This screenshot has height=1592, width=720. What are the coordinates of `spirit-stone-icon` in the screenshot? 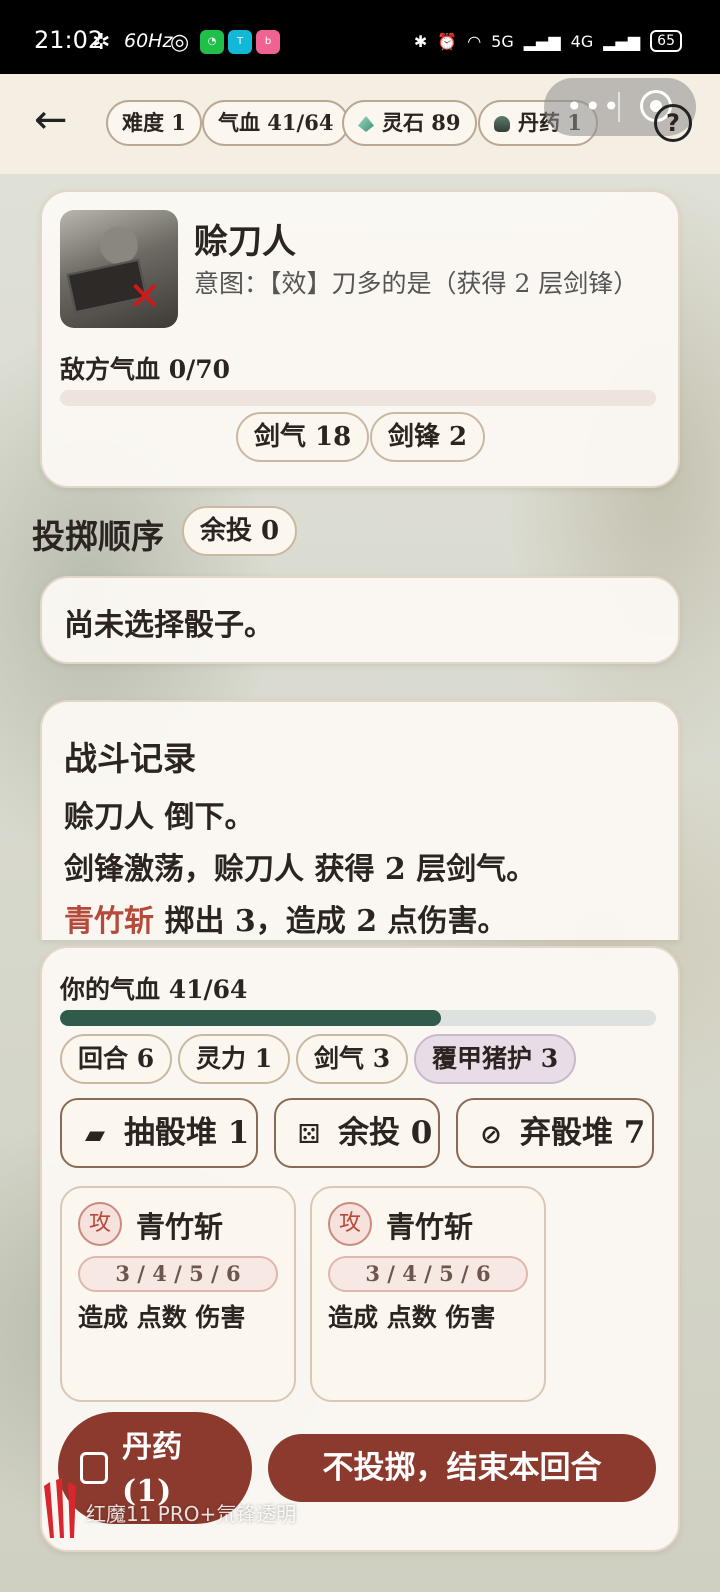 It's located at (366, 124).